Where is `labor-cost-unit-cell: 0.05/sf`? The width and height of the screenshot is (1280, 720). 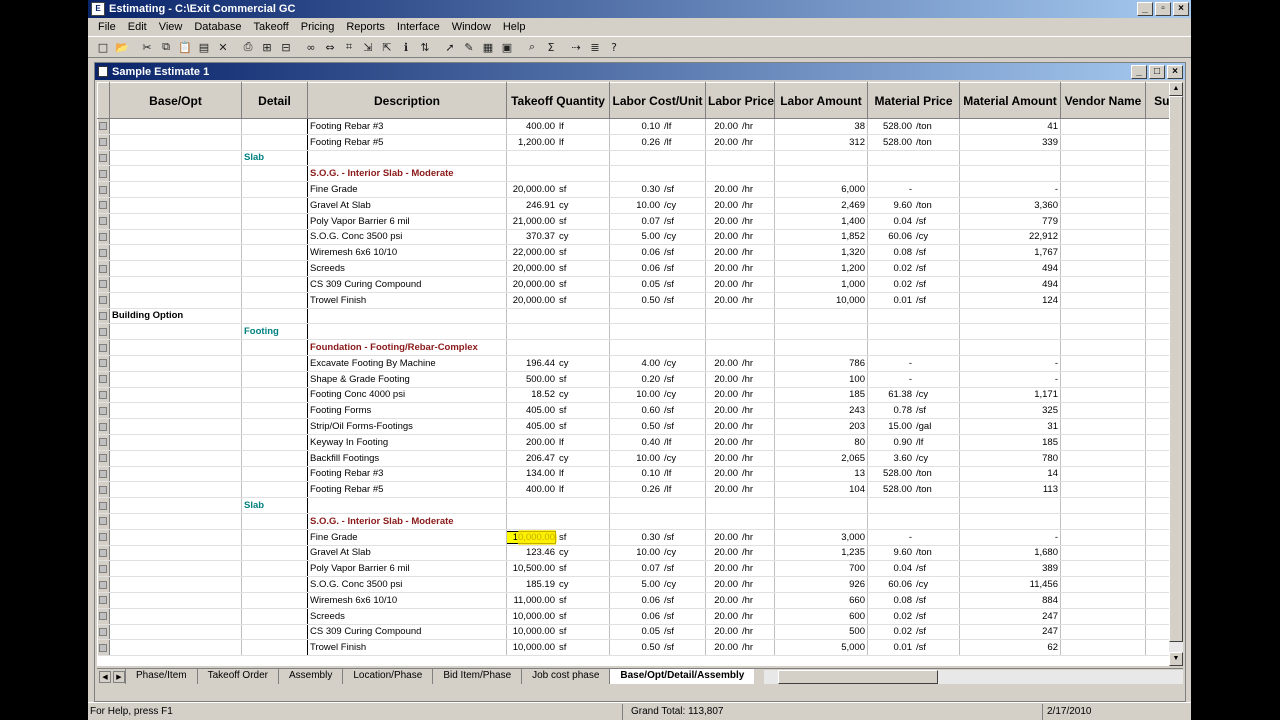 labor-cost-unit-cell: 0.05/sf is located at coordinates (657, 284).